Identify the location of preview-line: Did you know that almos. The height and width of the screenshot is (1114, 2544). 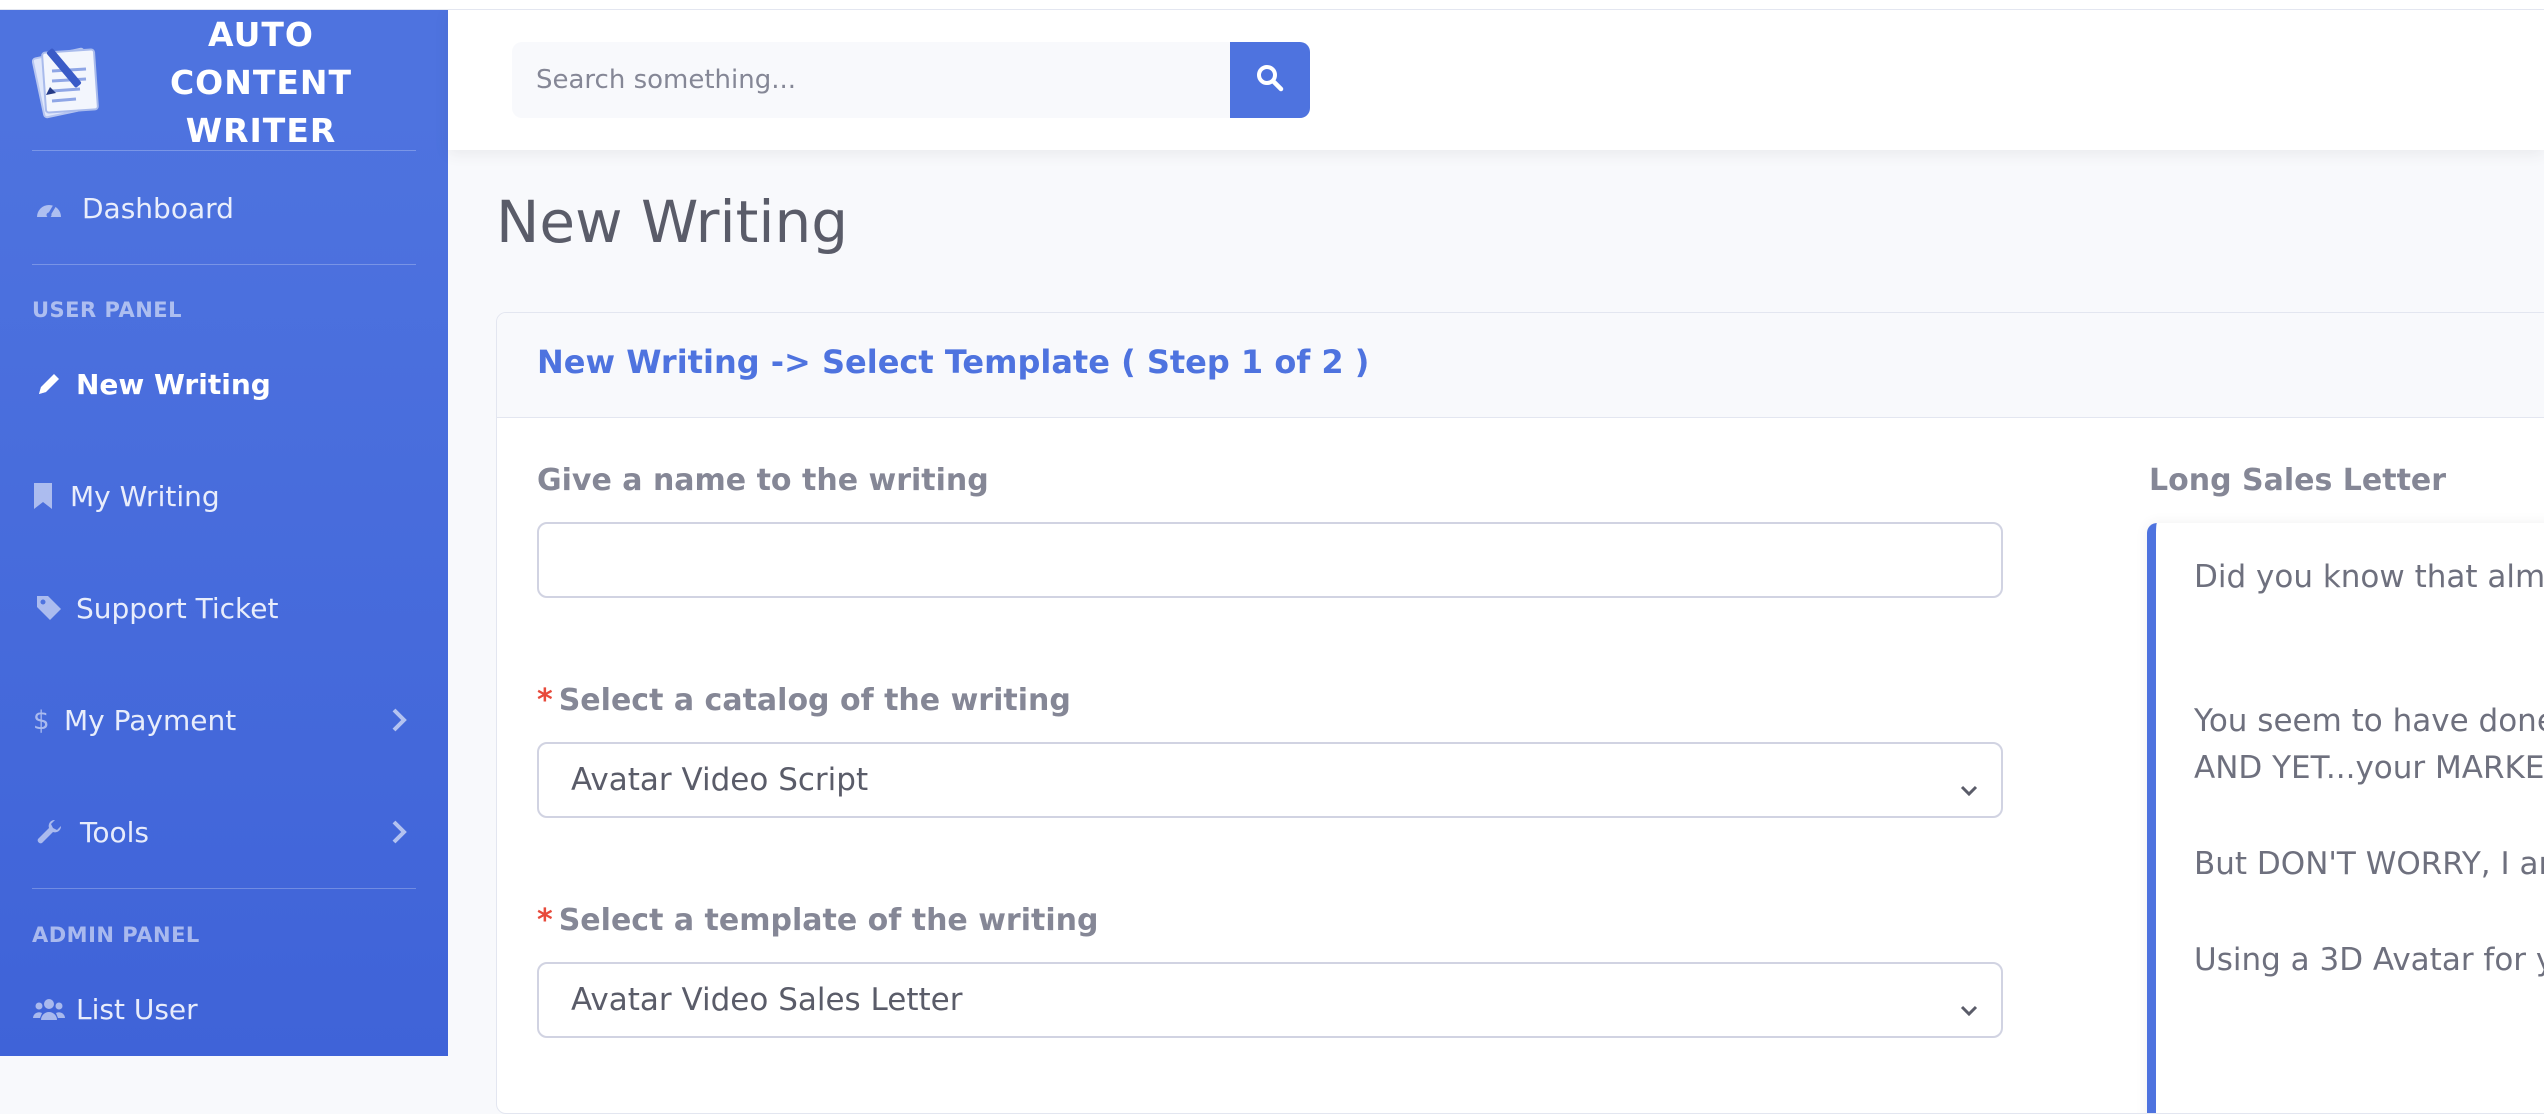
(2369, 577).